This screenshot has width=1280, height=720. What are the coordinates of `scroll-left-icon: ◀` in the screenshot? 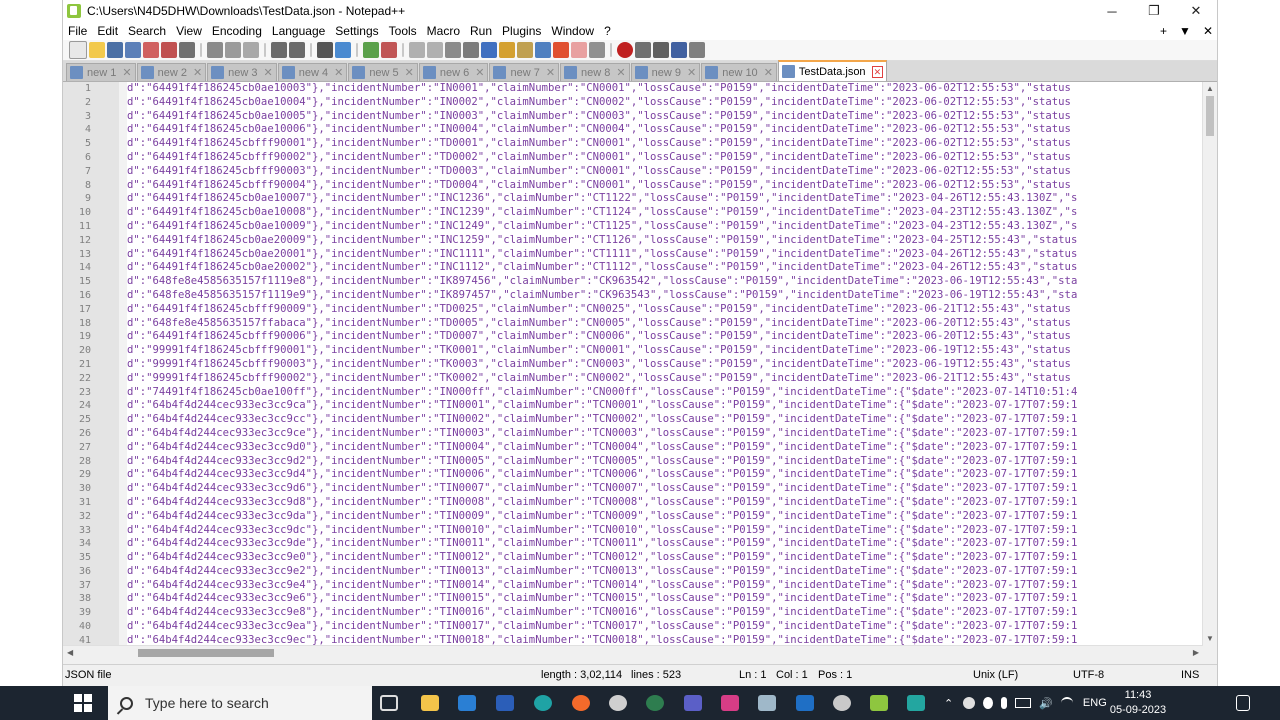 It's located at (70, 653).